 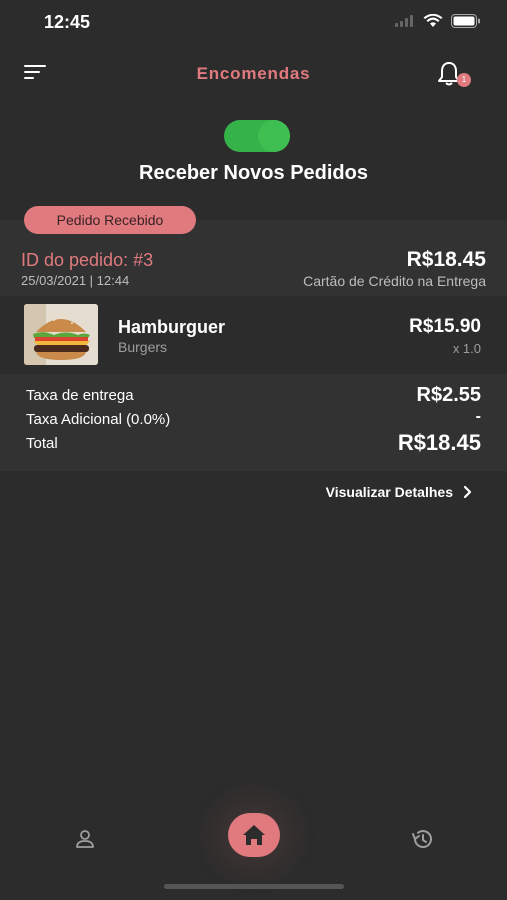 I want to click on status-icons, so click(x=438, y=21).